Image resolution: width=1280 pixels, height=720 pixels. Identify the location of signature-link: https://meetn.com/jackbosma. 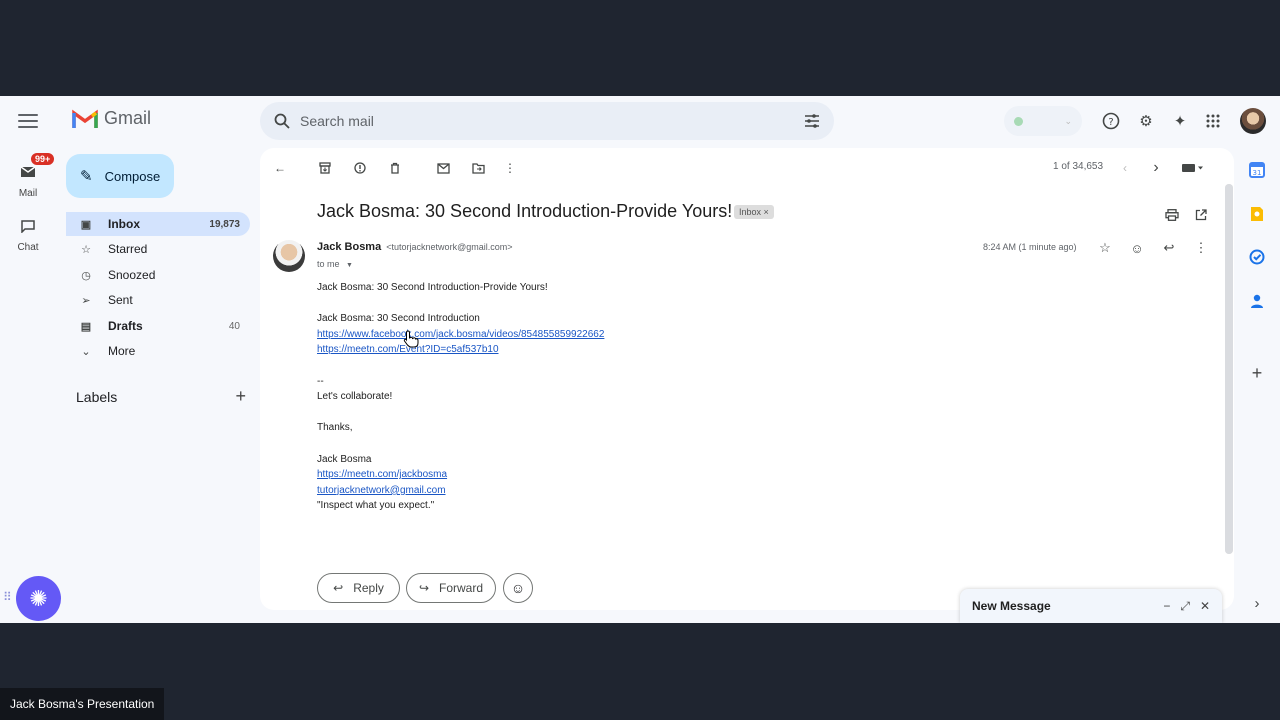
(382, 474).